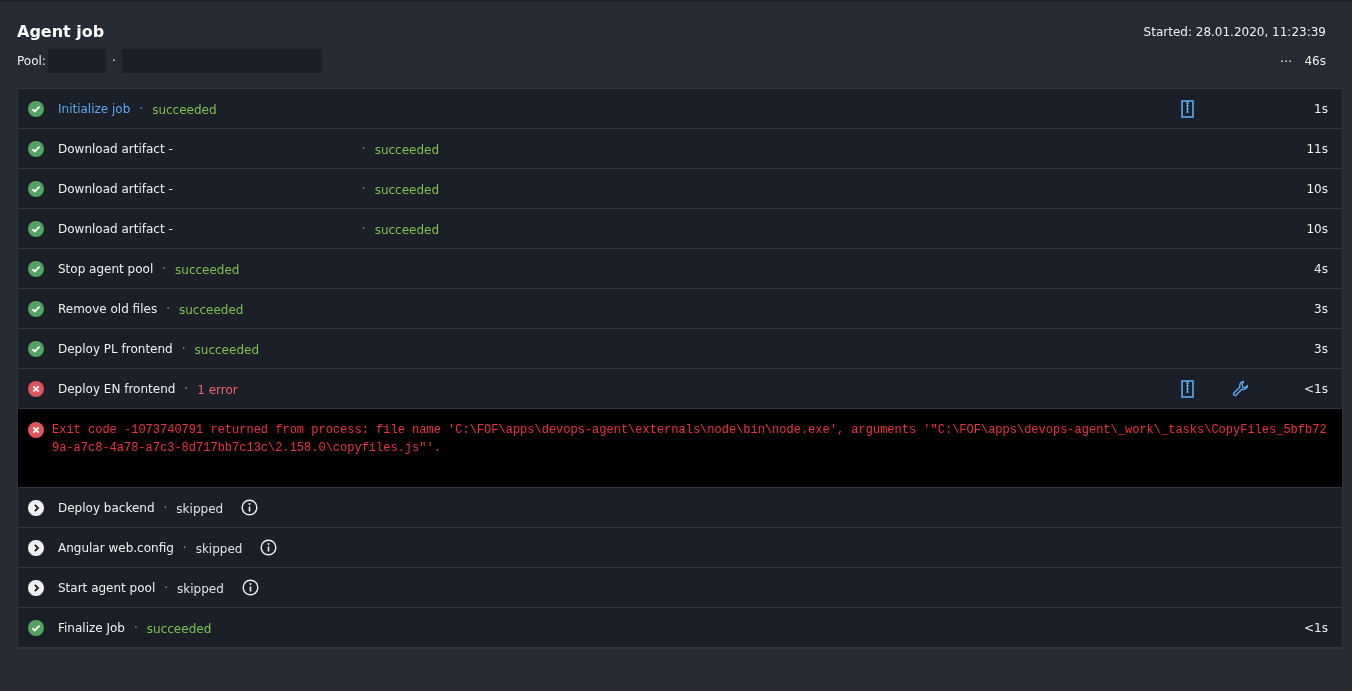 Image resolution: width=1352 pixels, height=691 pixels. What do you see at coordinates (61, 32) in the screenshot?
I see `job-title: Agent job` at bounding box center [61, 32].